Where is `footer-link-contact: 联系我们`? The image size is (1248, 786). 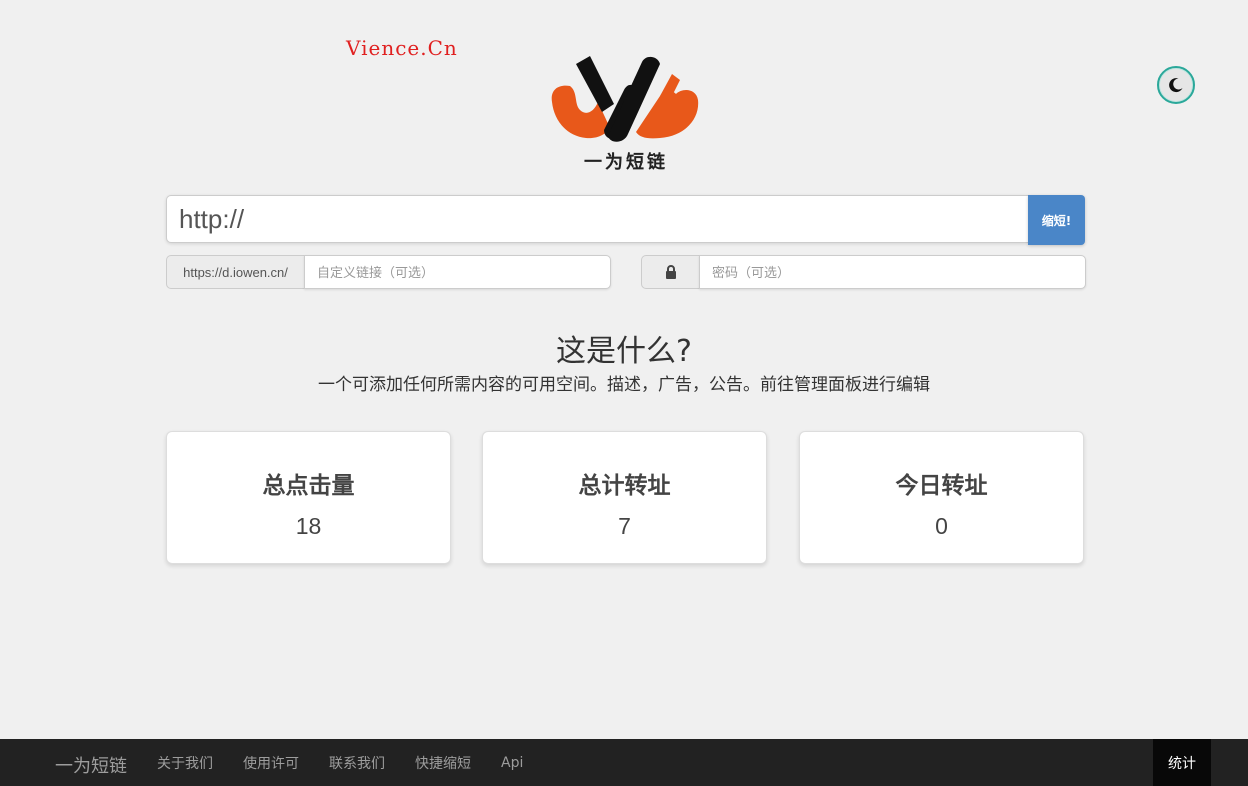
footer-link-contact: 联系我们 is located at coordinates (357, 763).